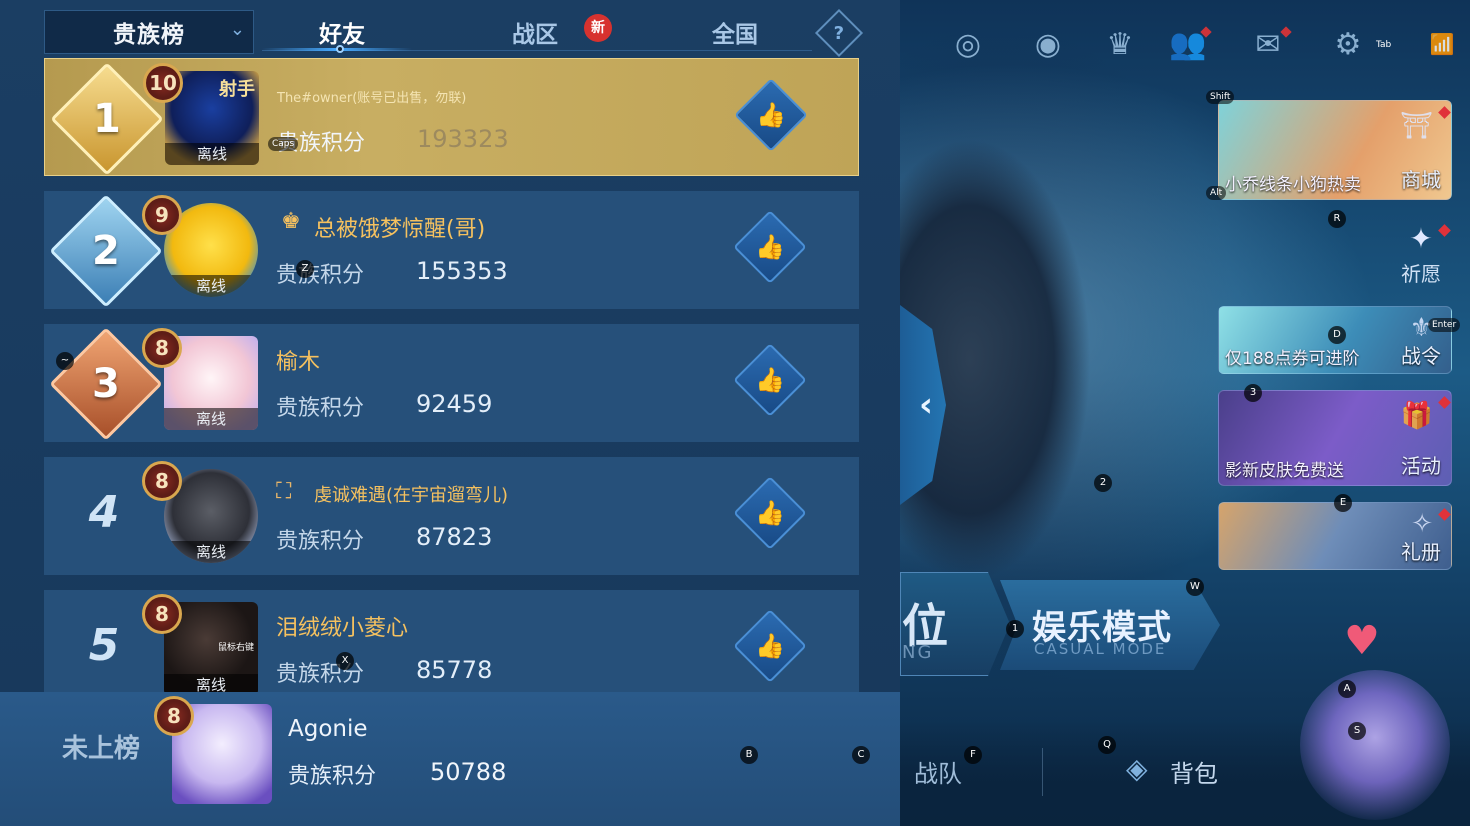 This screenshot has width=1470, height=826. What do you see at coordinates (104, 512) in the screenshot?
I see `rank-number: 4` at bounding box center [104, 512].